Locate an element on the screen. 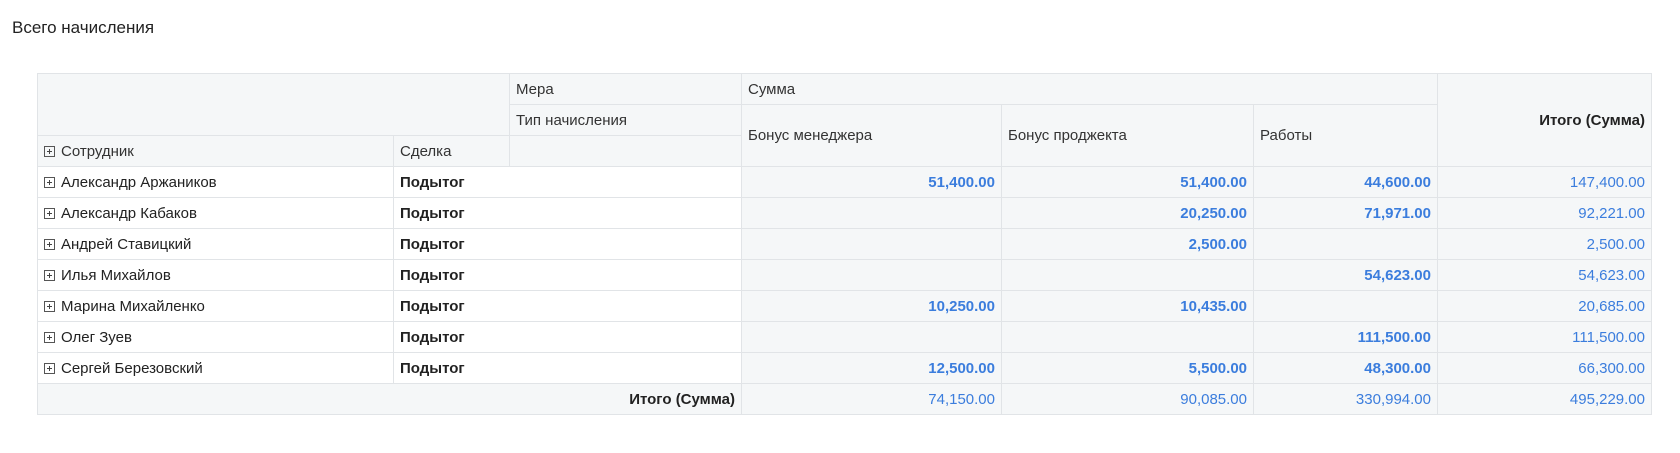 The image size is (1680, 453). employee-name: Александр Кабаков is located at coordinates (129, 213).